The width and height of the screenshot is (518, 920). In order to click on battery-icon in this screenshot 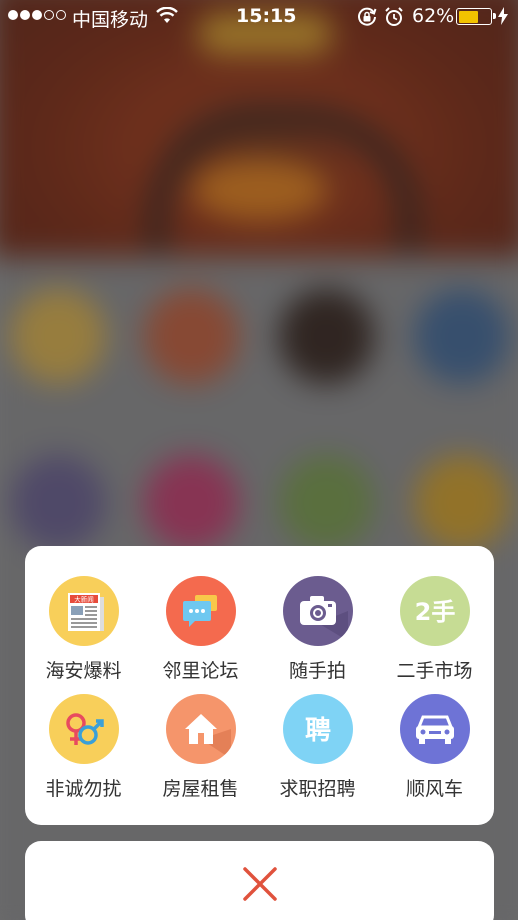, I will do `click(476, 16)`.